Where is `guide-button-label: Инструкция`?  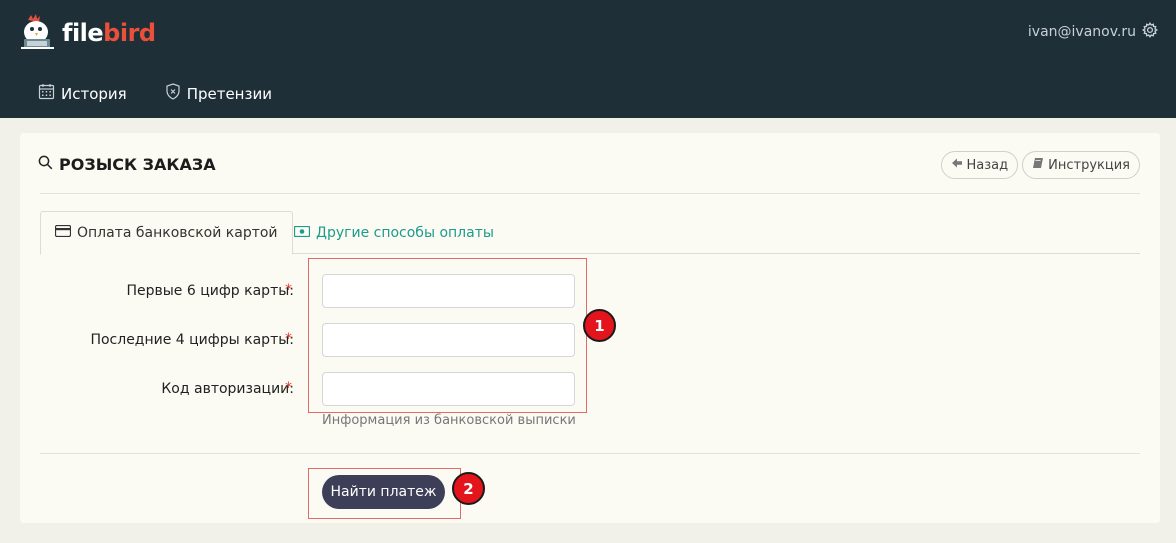 guide-button-label: Инструкция is located at coordinates (1089, 165).